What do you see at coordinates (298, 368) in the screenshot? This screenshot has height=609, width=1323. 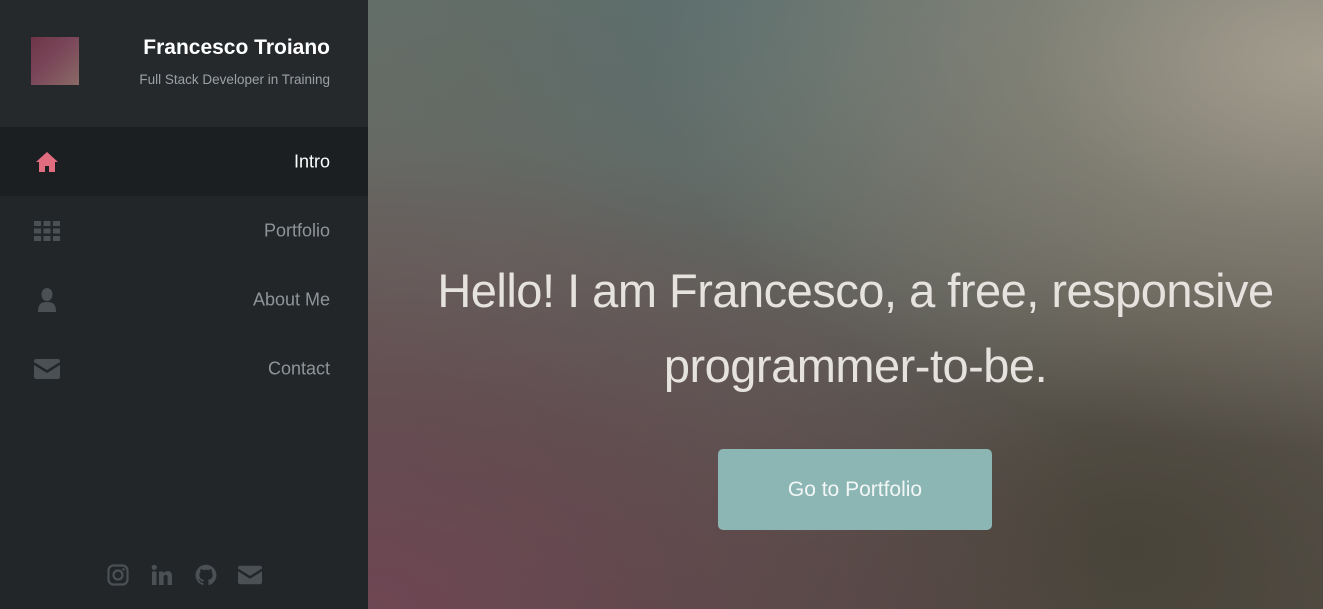 I see `nav-label-contact: Contact` at bounding box center [298, 368].